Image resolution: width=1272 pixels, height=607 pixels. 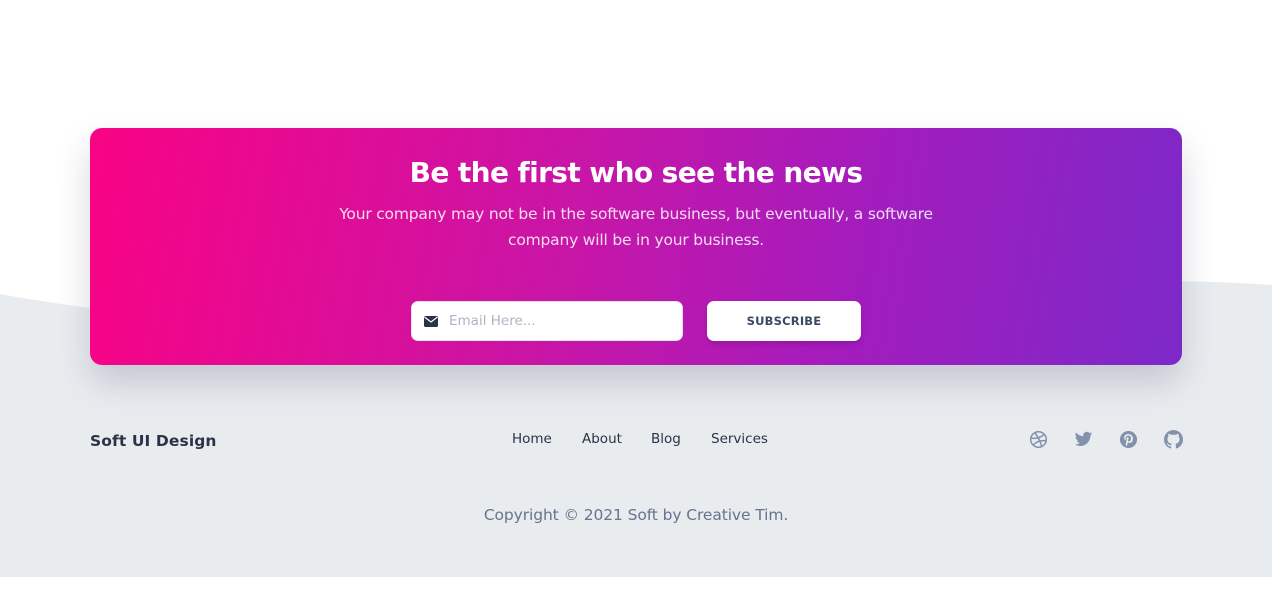 I want to click on github-icon, so click(x=1173, y=439).